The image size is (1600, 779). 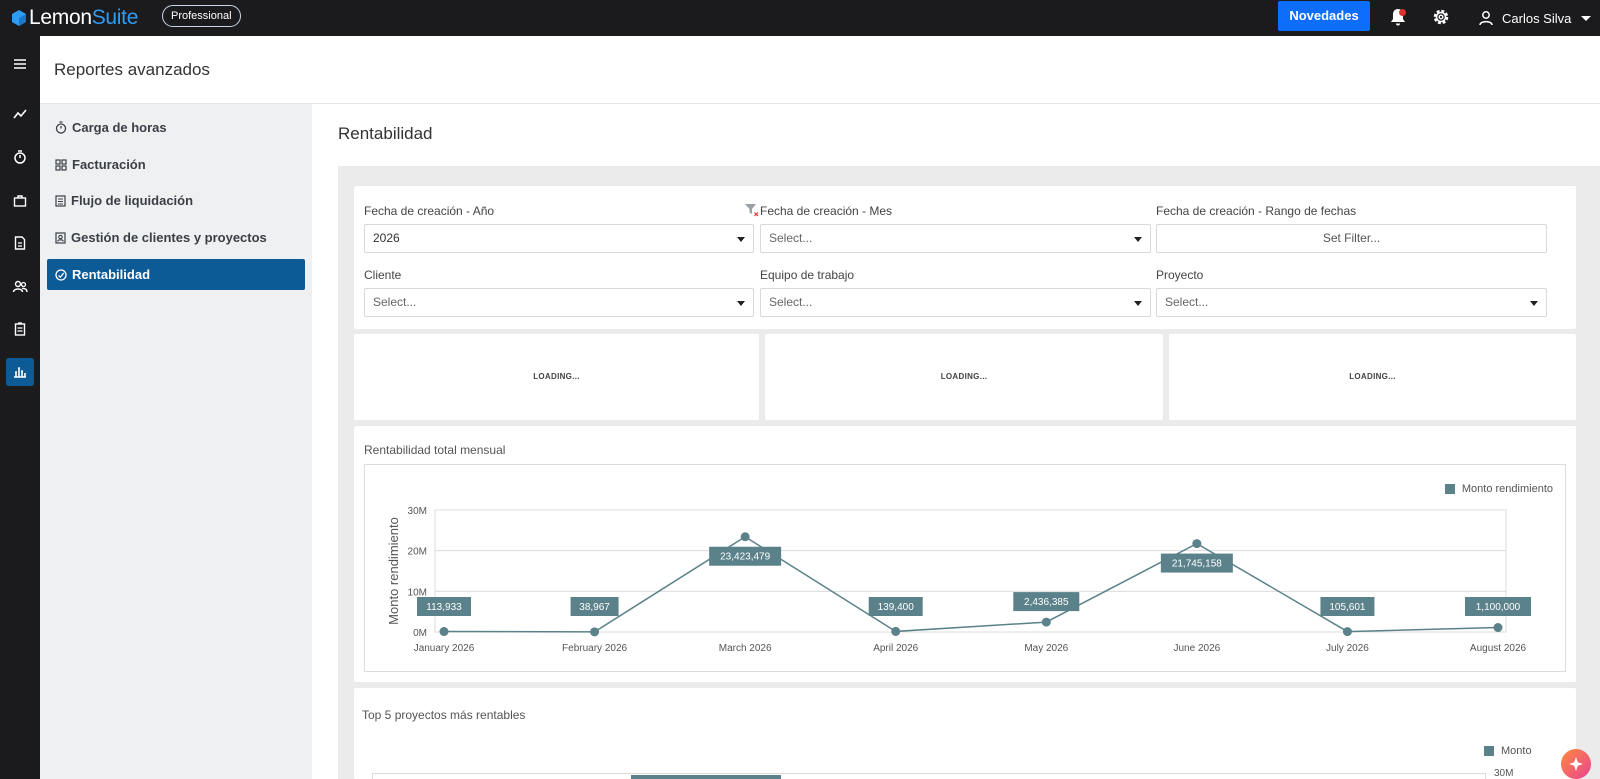 I want to click on timer-icon, so click(x=20, y=157).